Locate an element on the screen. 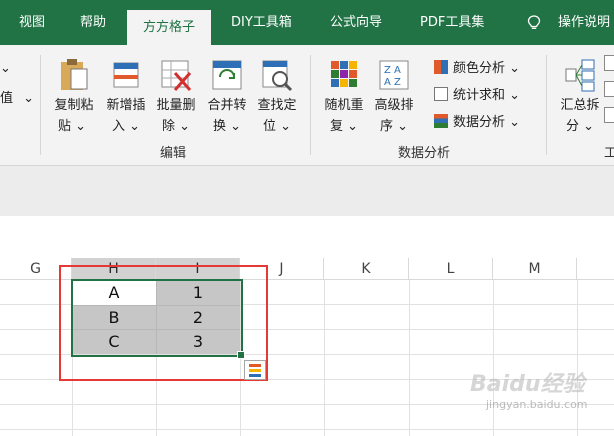 The height and width of the screenshot is (436, 614). sum-count-button: 统计求和 ⌄ is located at coordinates (477, 93).